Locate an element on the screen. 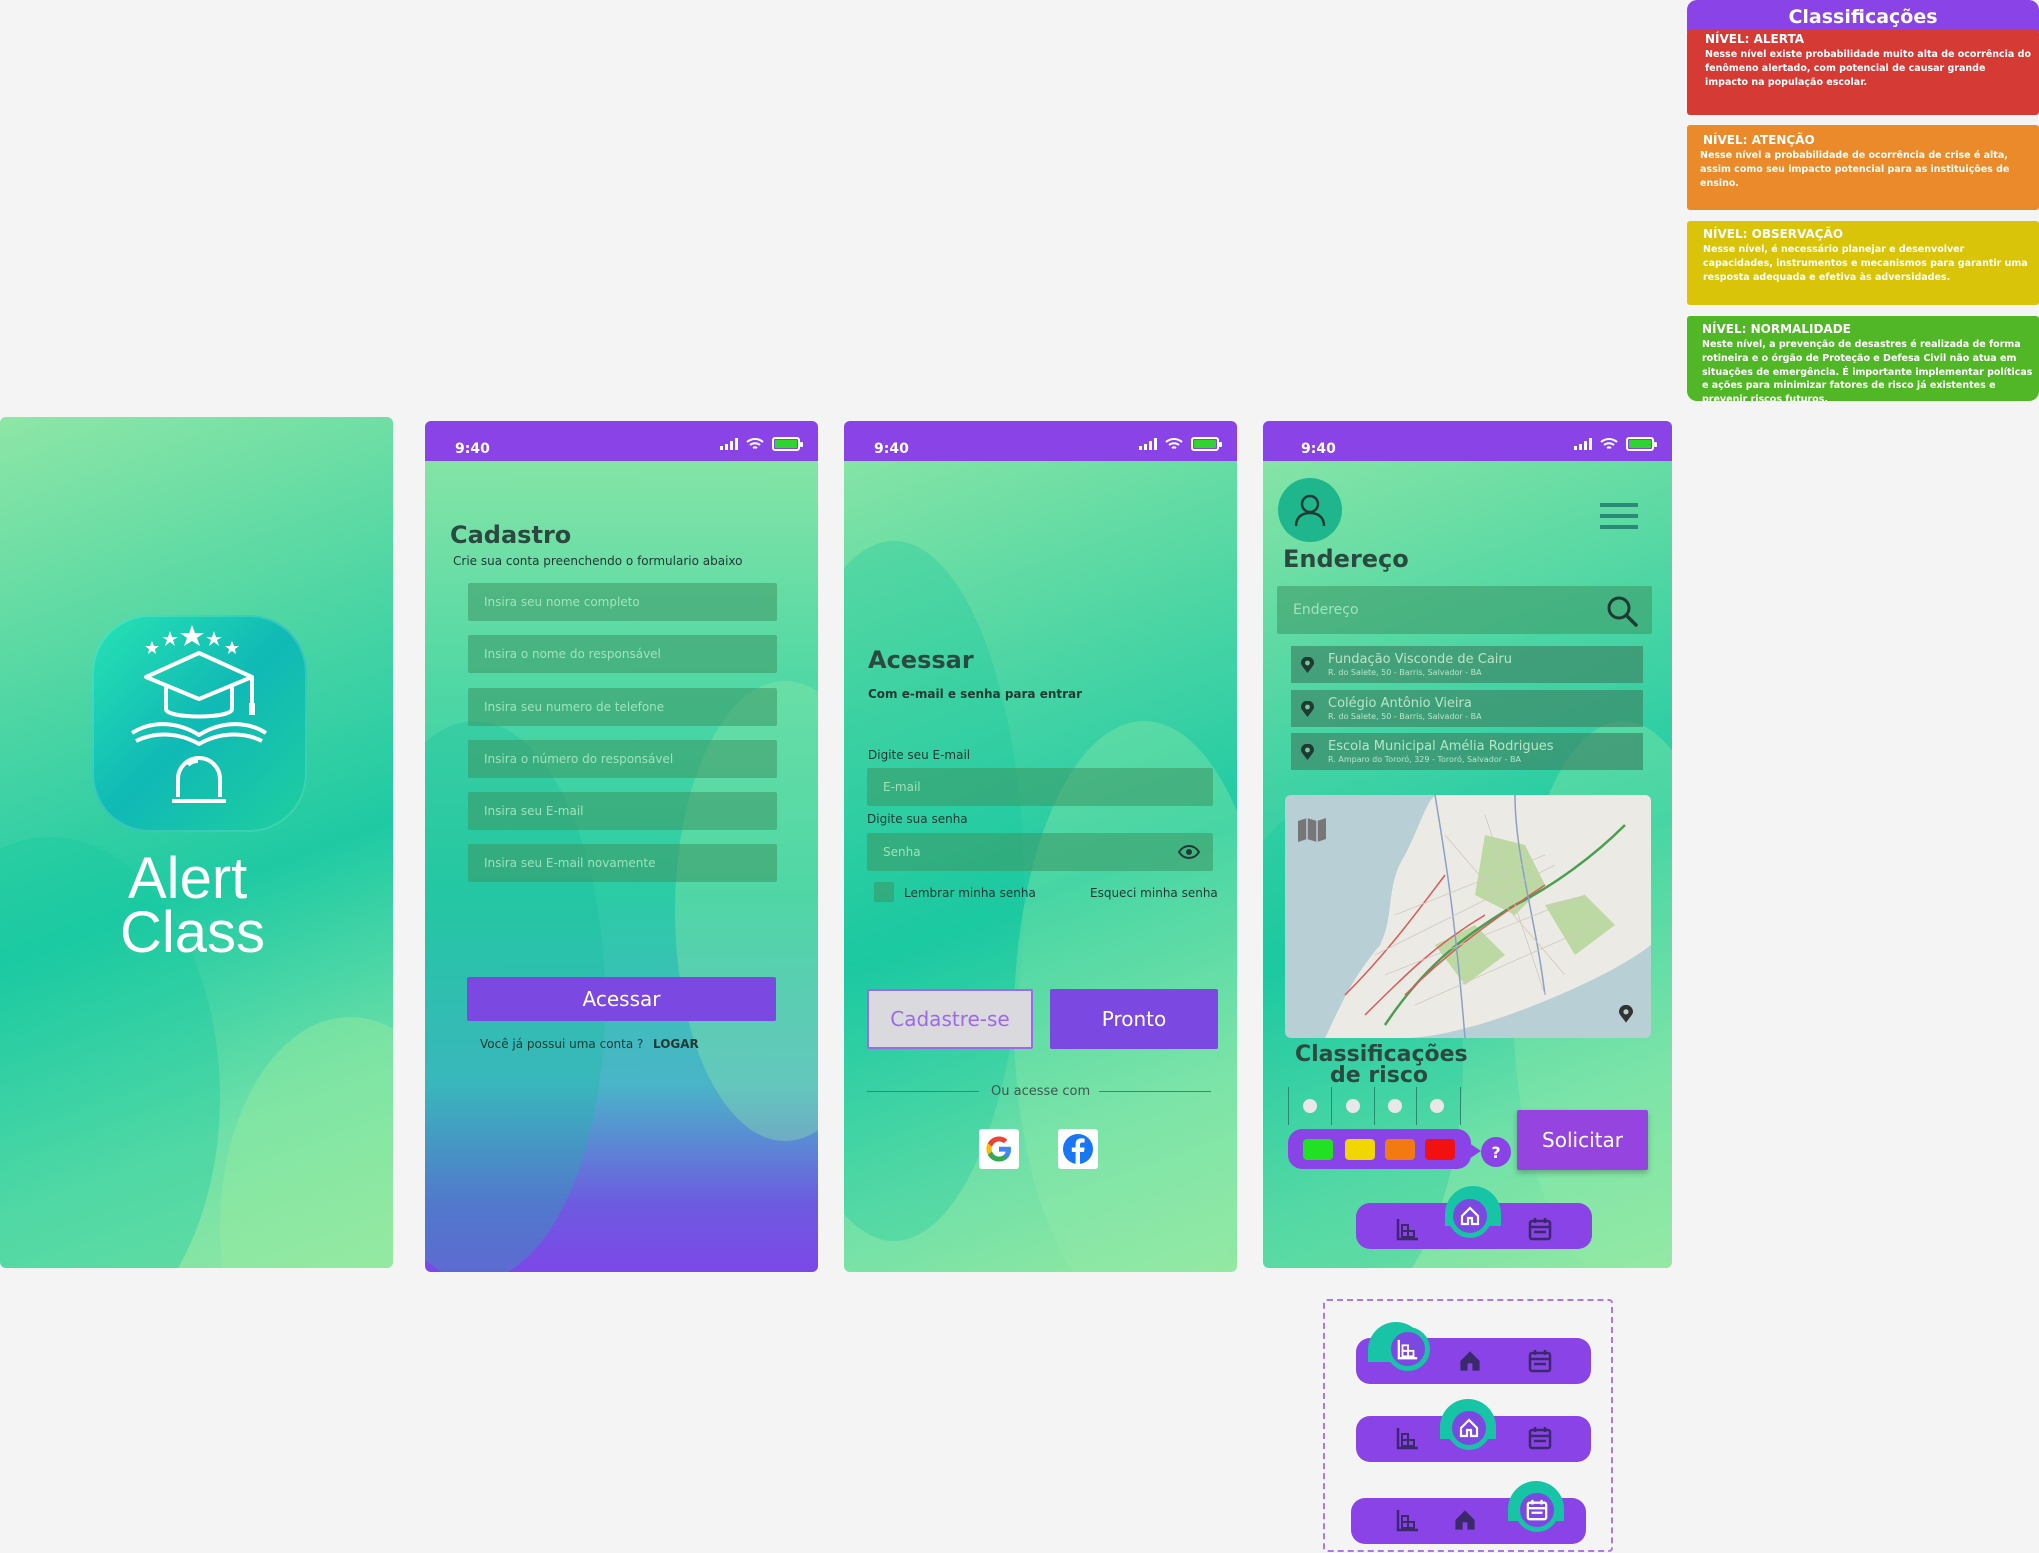 Image resolution: width=2039 pixels, height=1553 pixels. location-pin-icon is located at coordinates (1626, 1014).